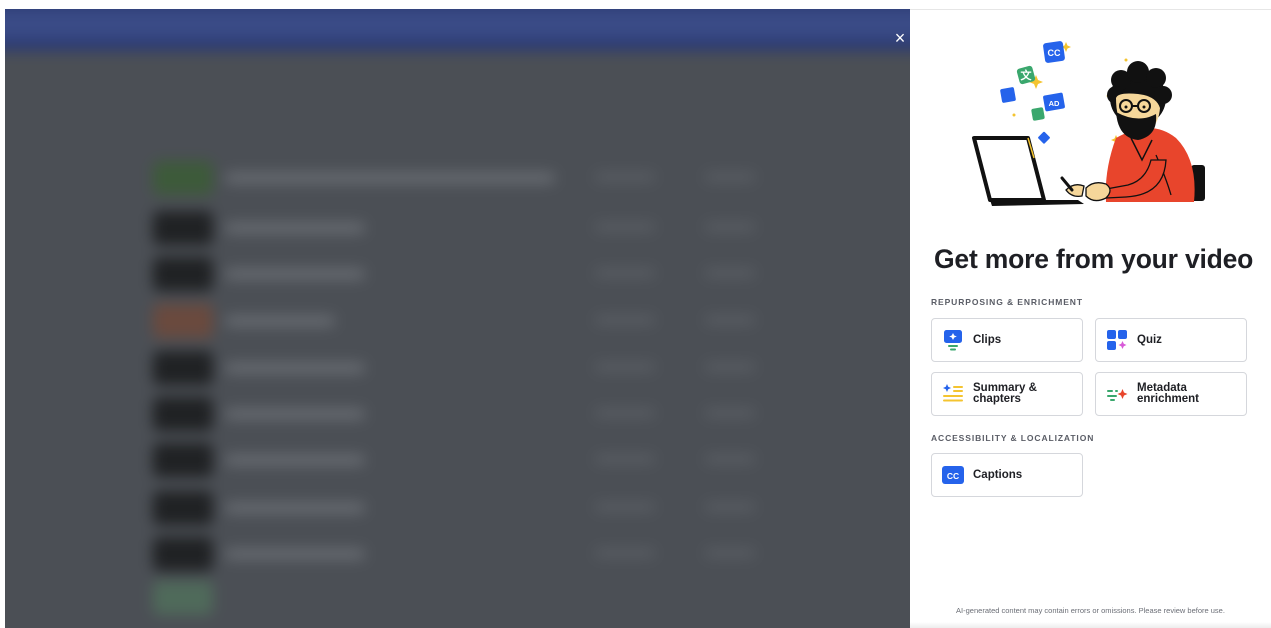  I want to click on bottom-shade, so click(1090, 625).